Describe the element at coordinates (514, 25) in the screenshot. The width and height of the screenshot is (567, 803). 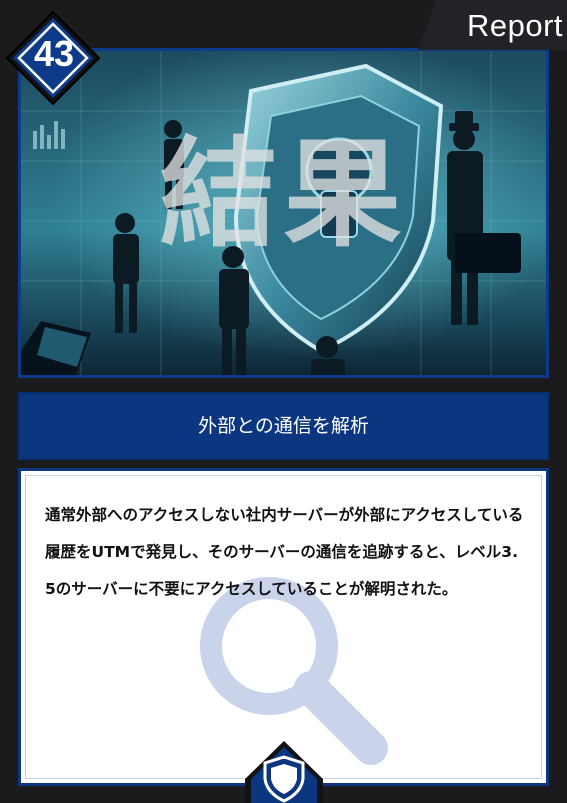
I see `category-label: Report` at that location.